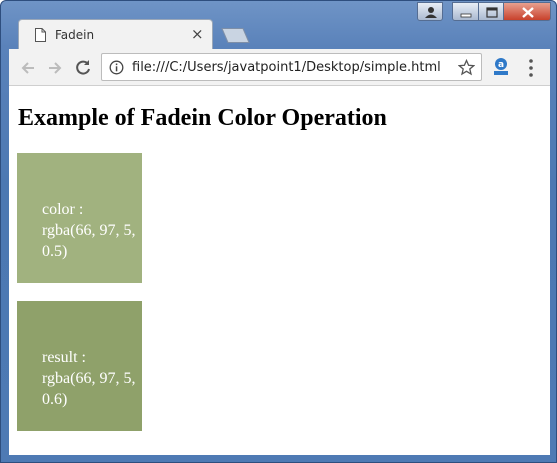 This screenshot has width=557, height=463. I want to click on tab-title: Fadein, so click(75, 35).